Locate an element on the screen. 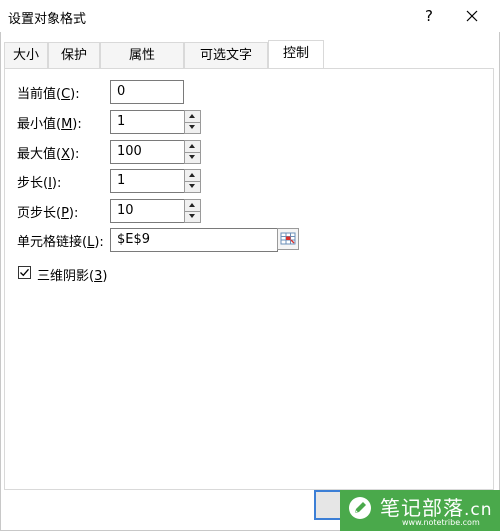 This screenshot has width=500, height=531. close-button is located at coordinates (472, 16).